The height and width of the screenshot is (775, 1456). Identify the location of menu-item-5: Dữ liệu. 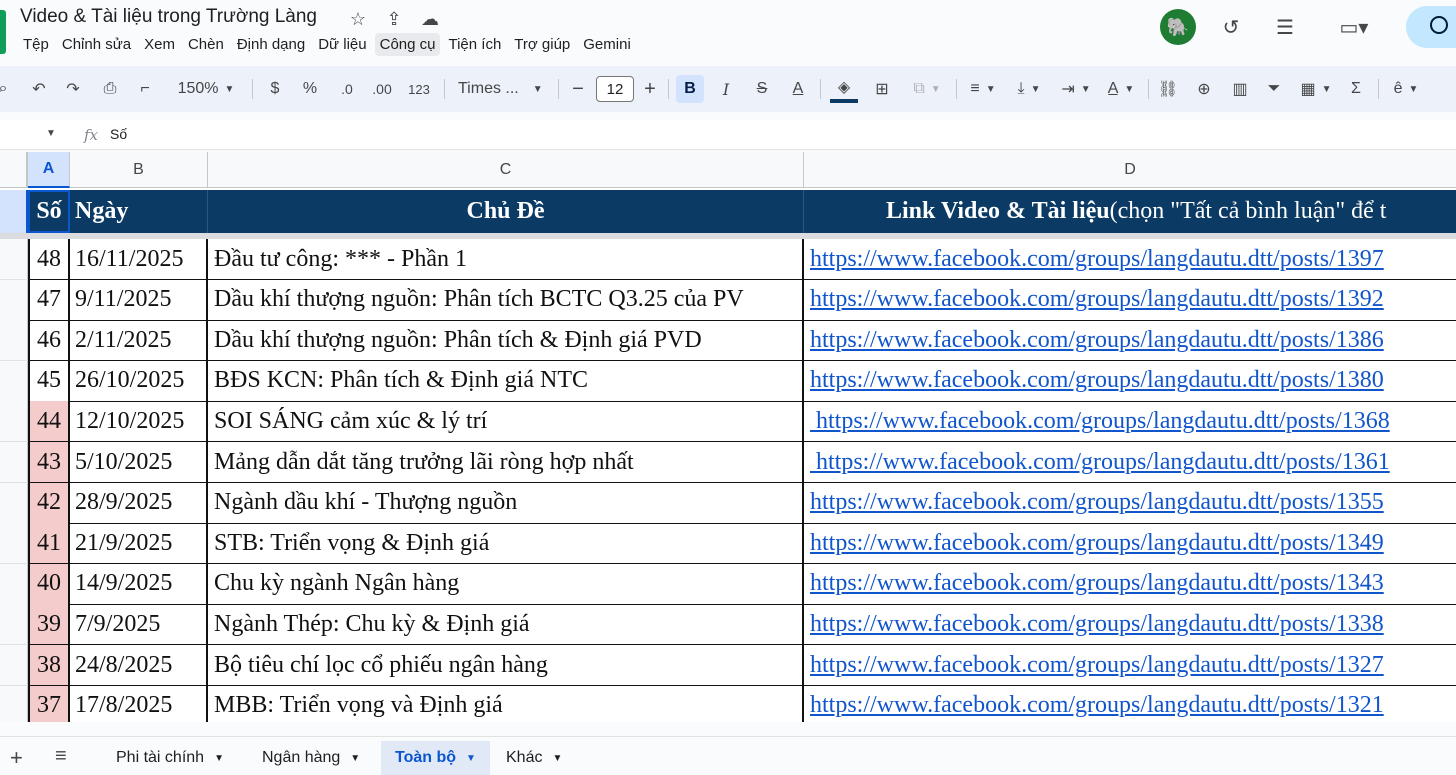
(342, 44).